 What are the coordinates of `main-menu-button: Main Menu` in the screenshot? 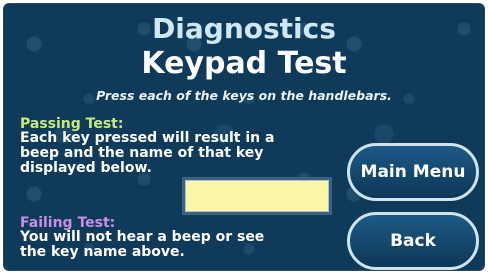 It's located at (413, 172).